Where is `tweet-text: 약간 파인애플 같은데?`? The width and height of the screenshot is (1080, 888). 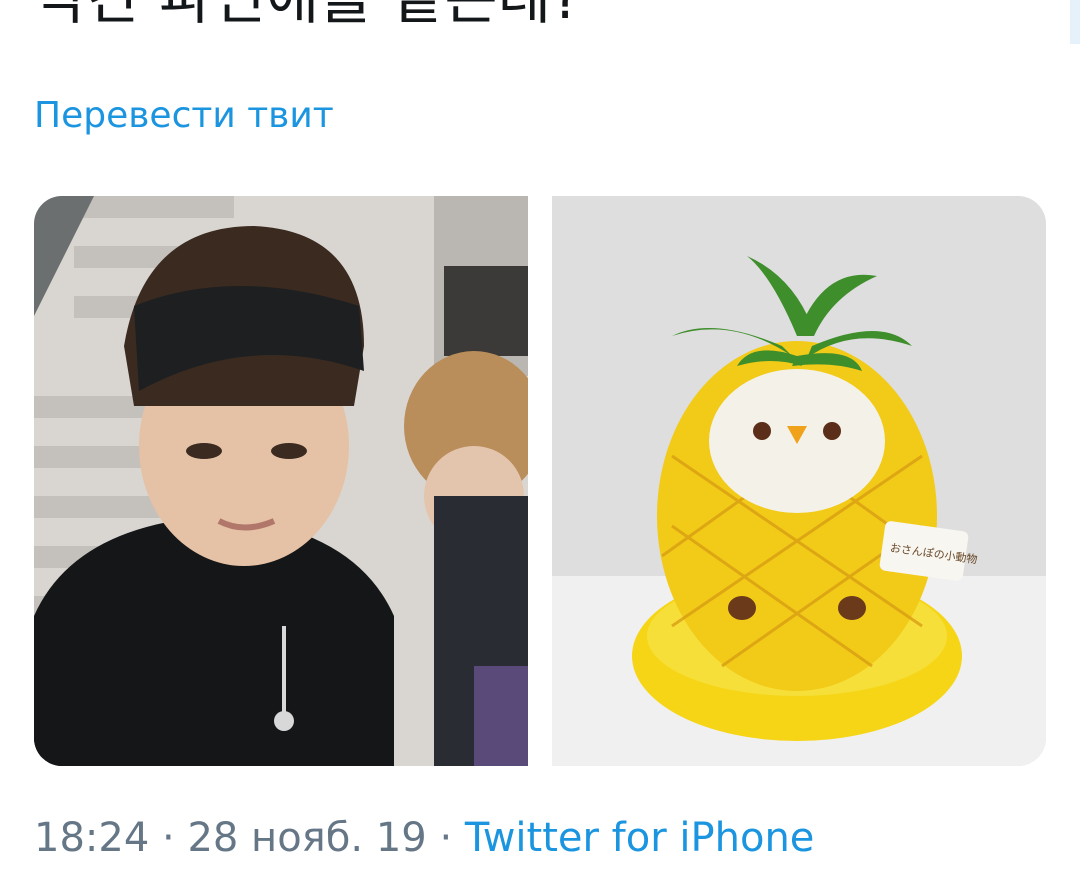
tweet-text: 약간 파인애플 같은데? is located at coordinates (308, 17).